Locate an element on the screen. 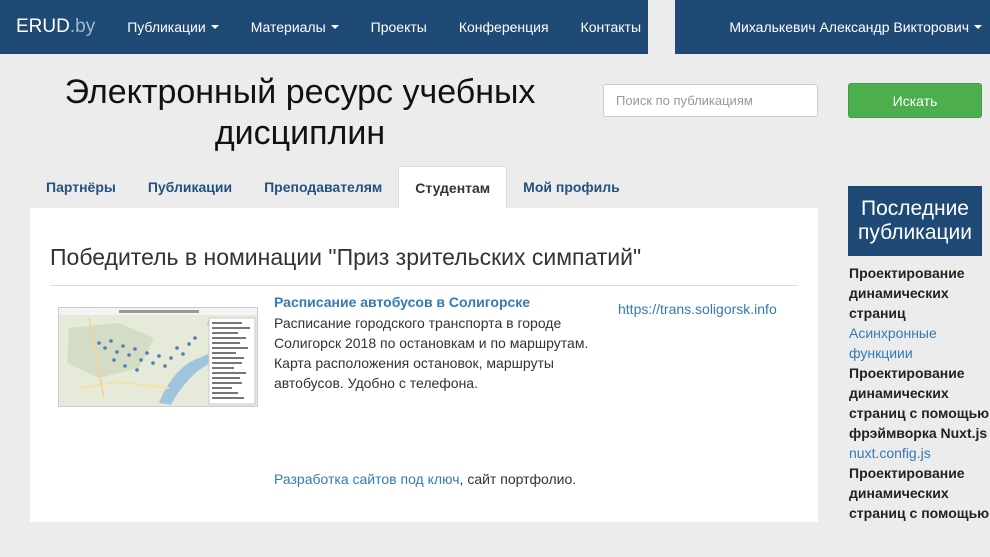 The image size is (990, 557). brand-logo: ERUD .by is located at coordinates (55, 27).